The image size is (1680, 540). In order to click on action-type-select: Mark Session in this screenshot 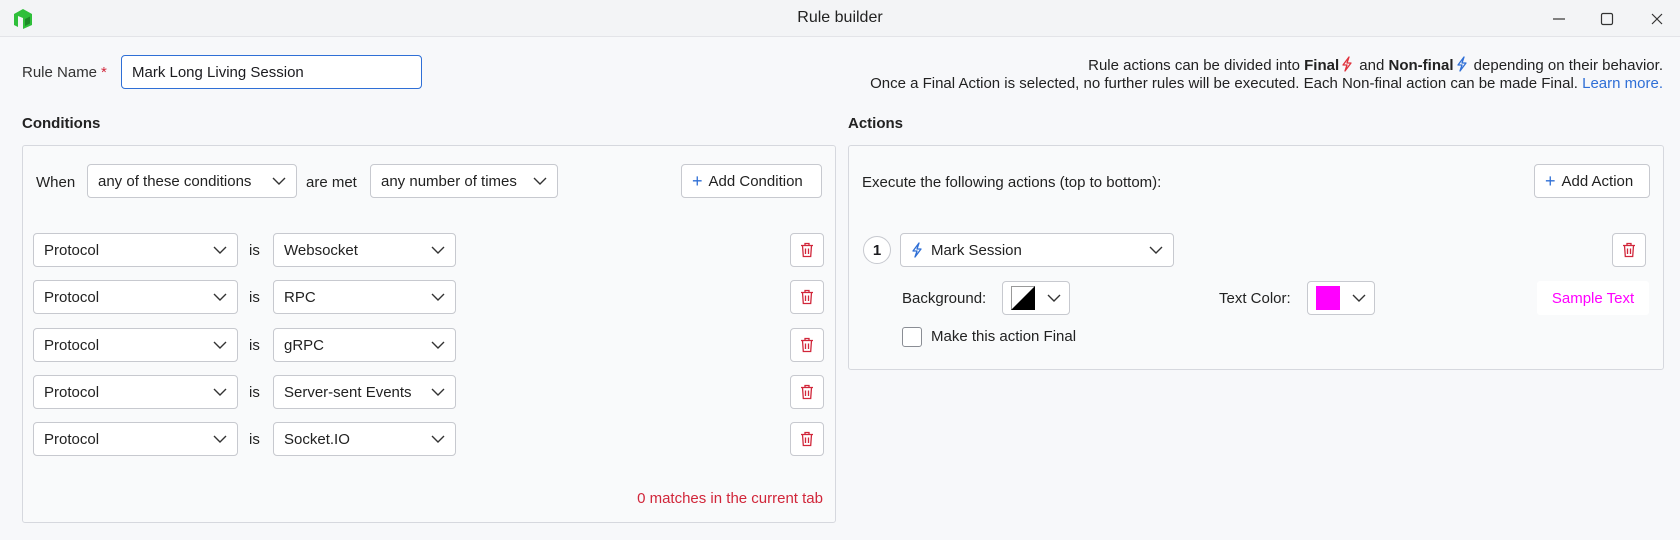, I will do `click(1037, 250)`.